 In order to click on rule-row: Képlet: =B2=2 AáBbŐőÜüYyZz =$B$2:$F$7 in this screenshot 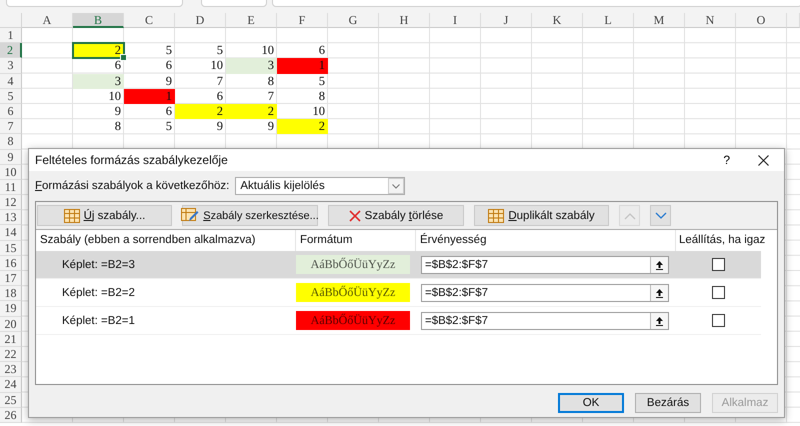, I will do `click(398, 293)`.